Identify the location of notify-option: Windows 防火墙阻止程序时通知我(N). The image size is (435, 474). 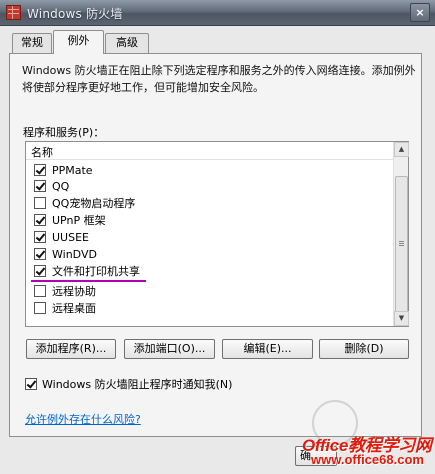
(128, 384).